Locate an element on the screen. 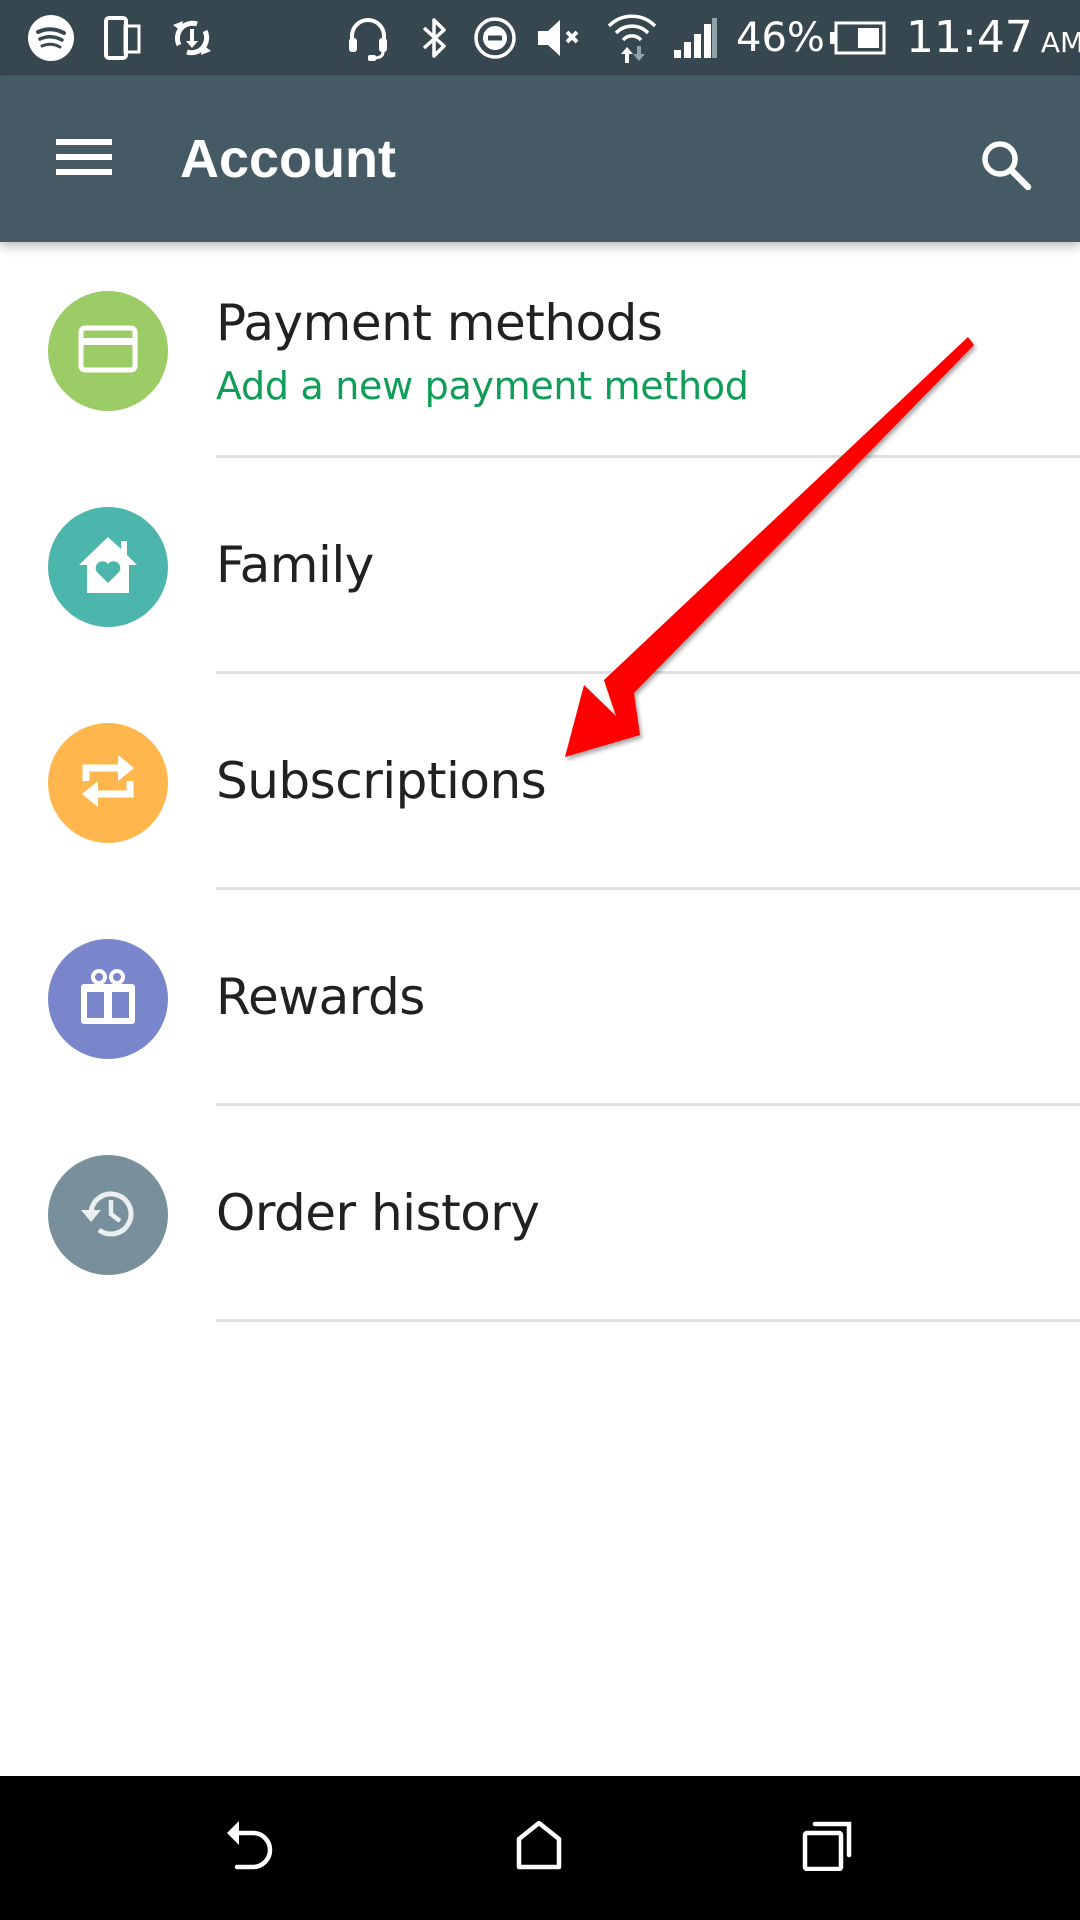 The width and height of the screenshot is (1080, 1920). battery-icon is located at coordinates (858, 38).